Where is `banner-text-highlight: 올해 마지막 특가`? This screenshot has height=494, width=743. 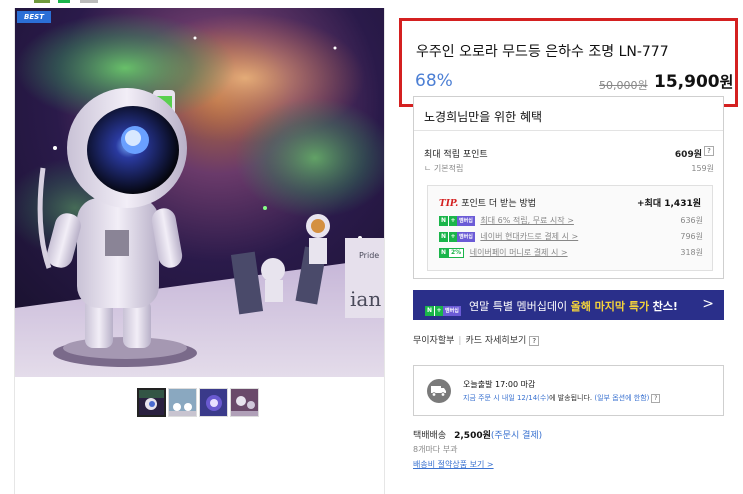 banner-text-highlight: 올해 마지막 특가 is located at coordinates (610, 306).